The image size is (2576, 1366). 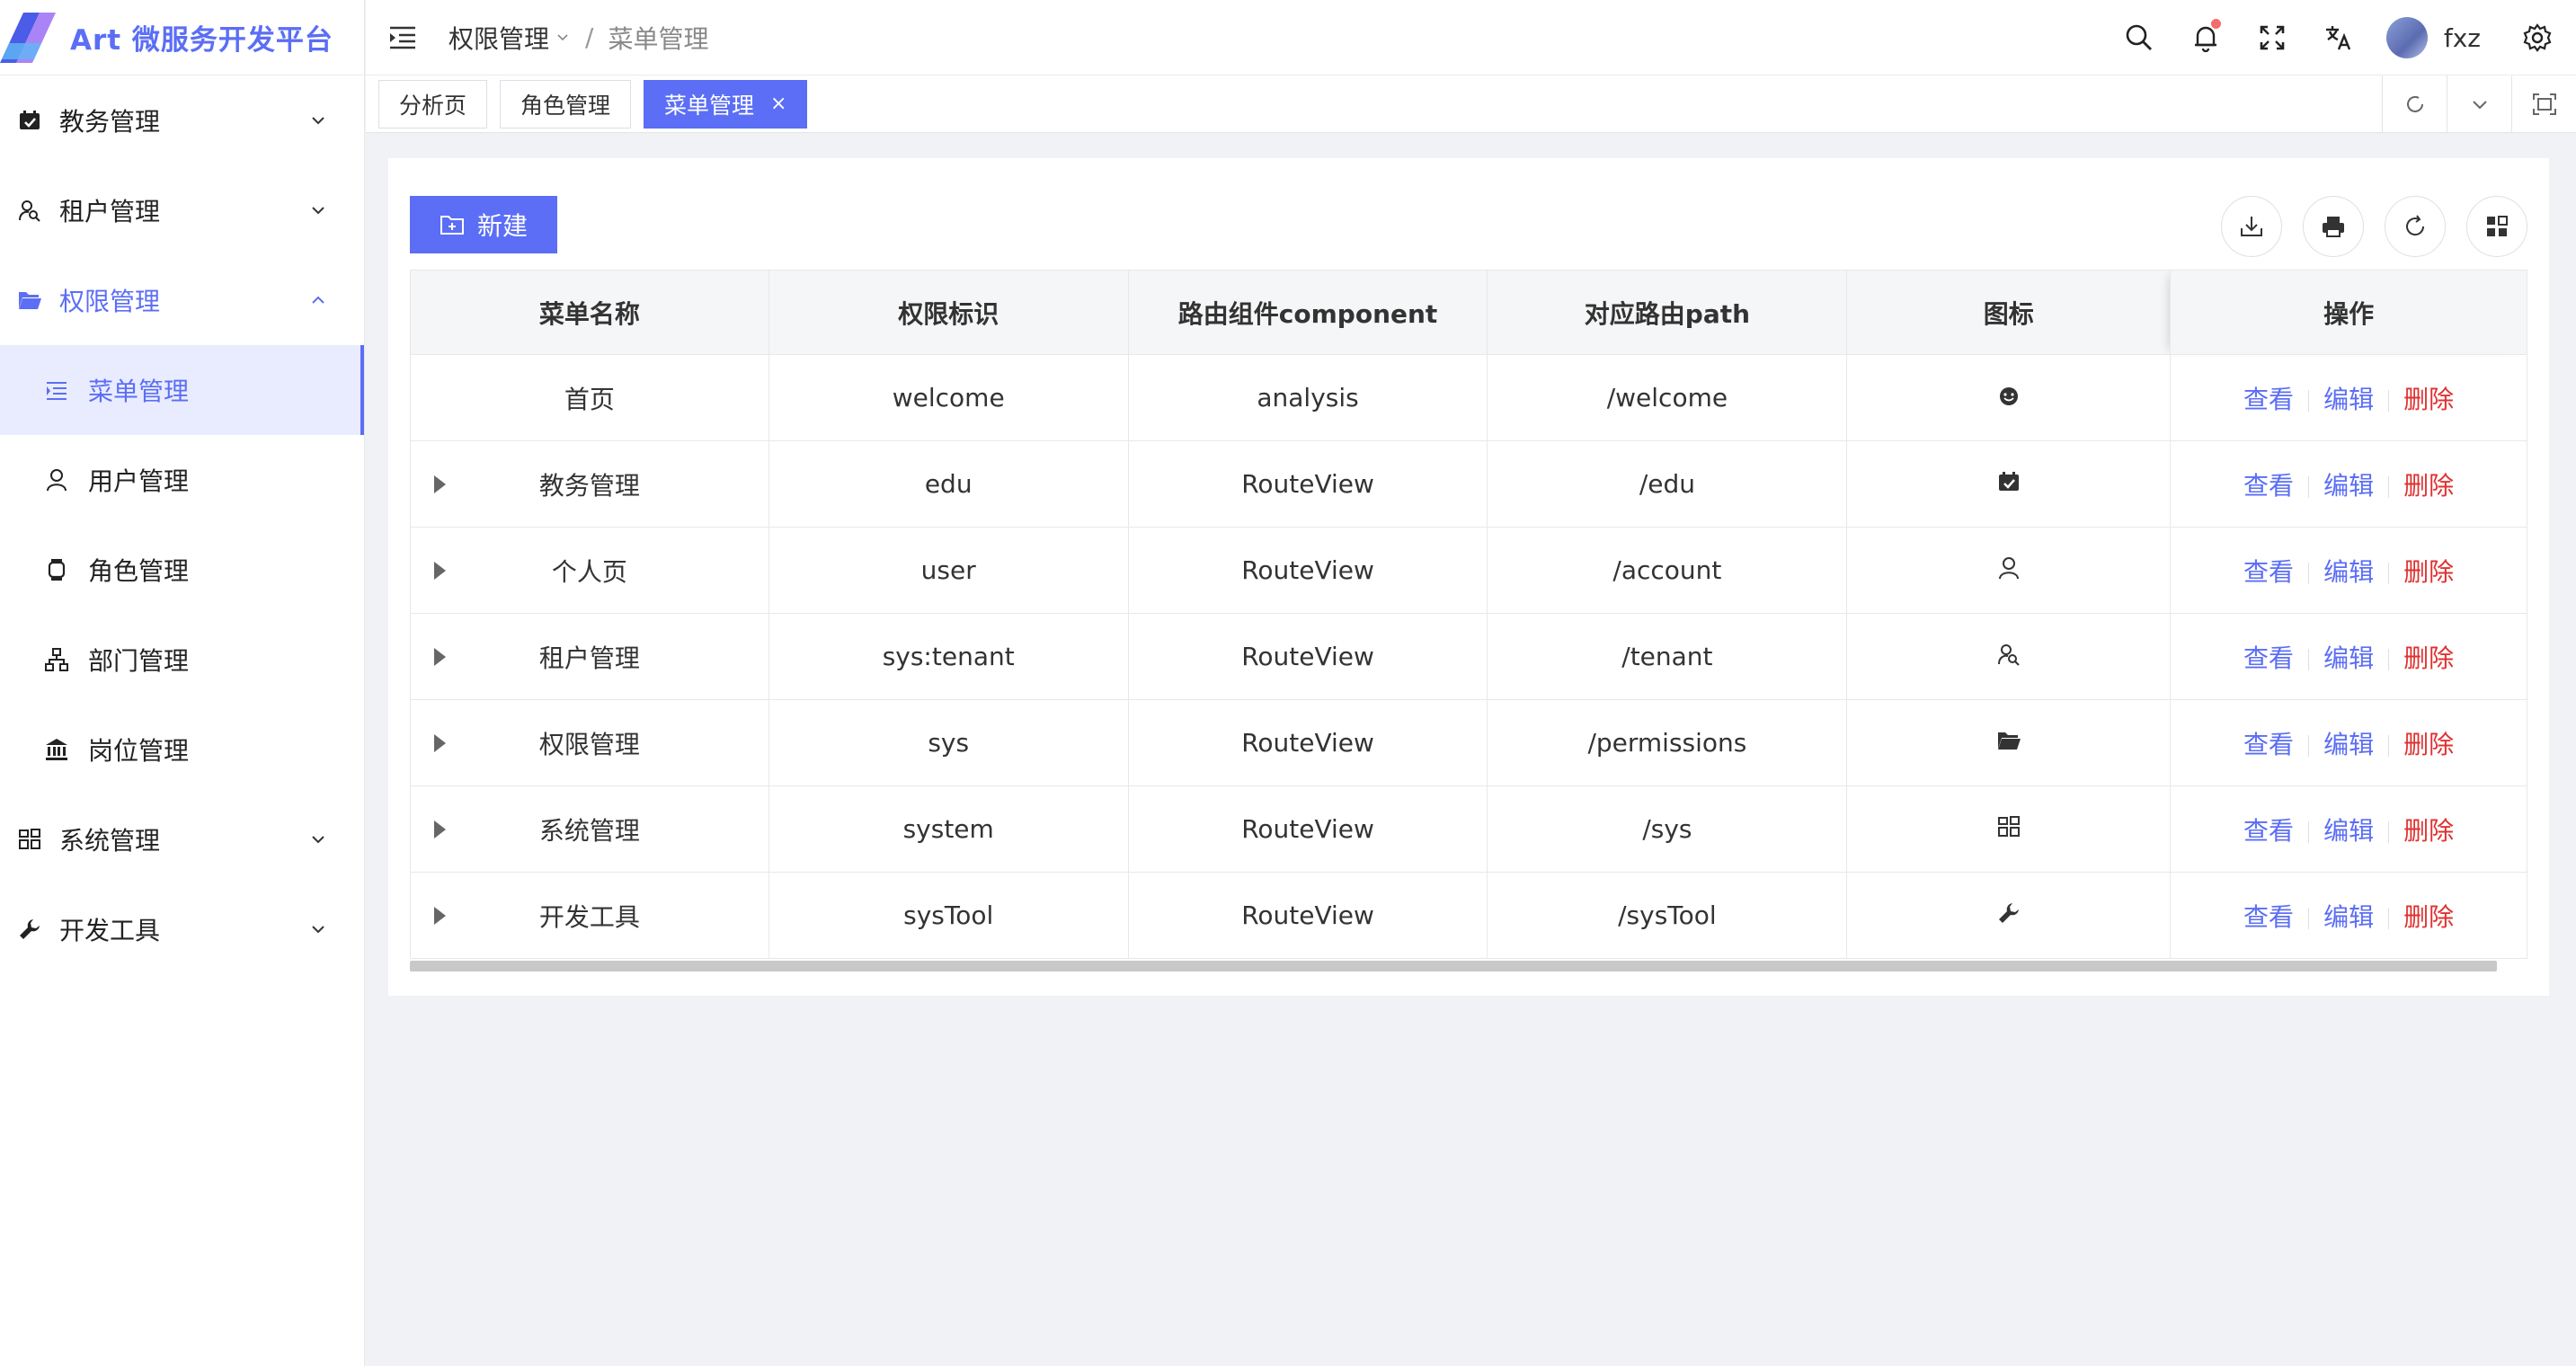 I want to click on breadcrumb: 权限管理 / 菜单管理, so click(x=578, y=38).